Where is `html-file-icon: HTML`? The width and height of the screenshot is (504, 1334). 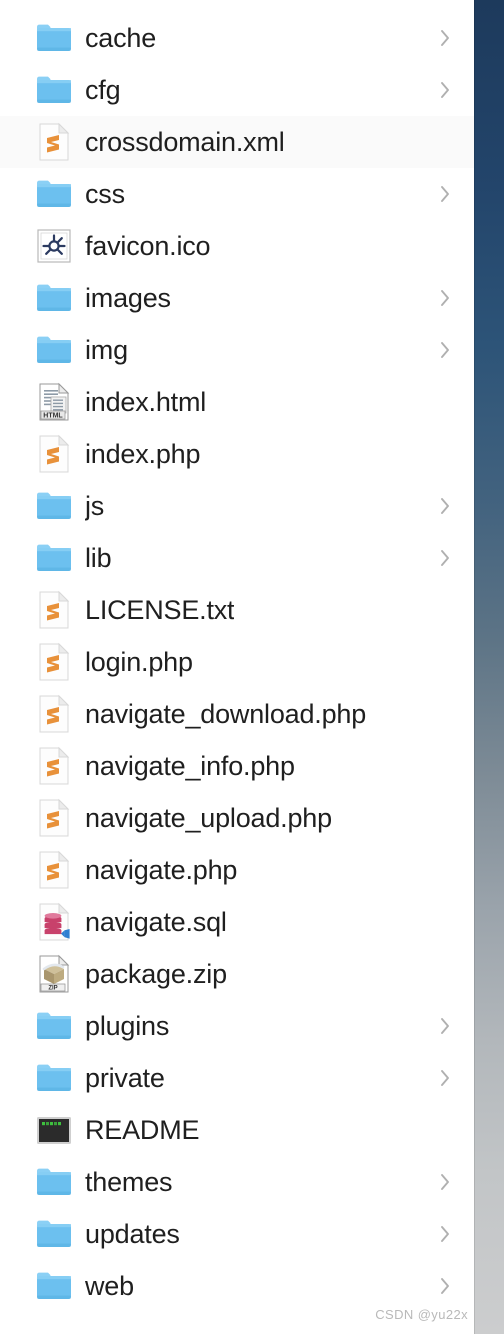
html-file-icon: HTML is located at coordinates (54, 402).